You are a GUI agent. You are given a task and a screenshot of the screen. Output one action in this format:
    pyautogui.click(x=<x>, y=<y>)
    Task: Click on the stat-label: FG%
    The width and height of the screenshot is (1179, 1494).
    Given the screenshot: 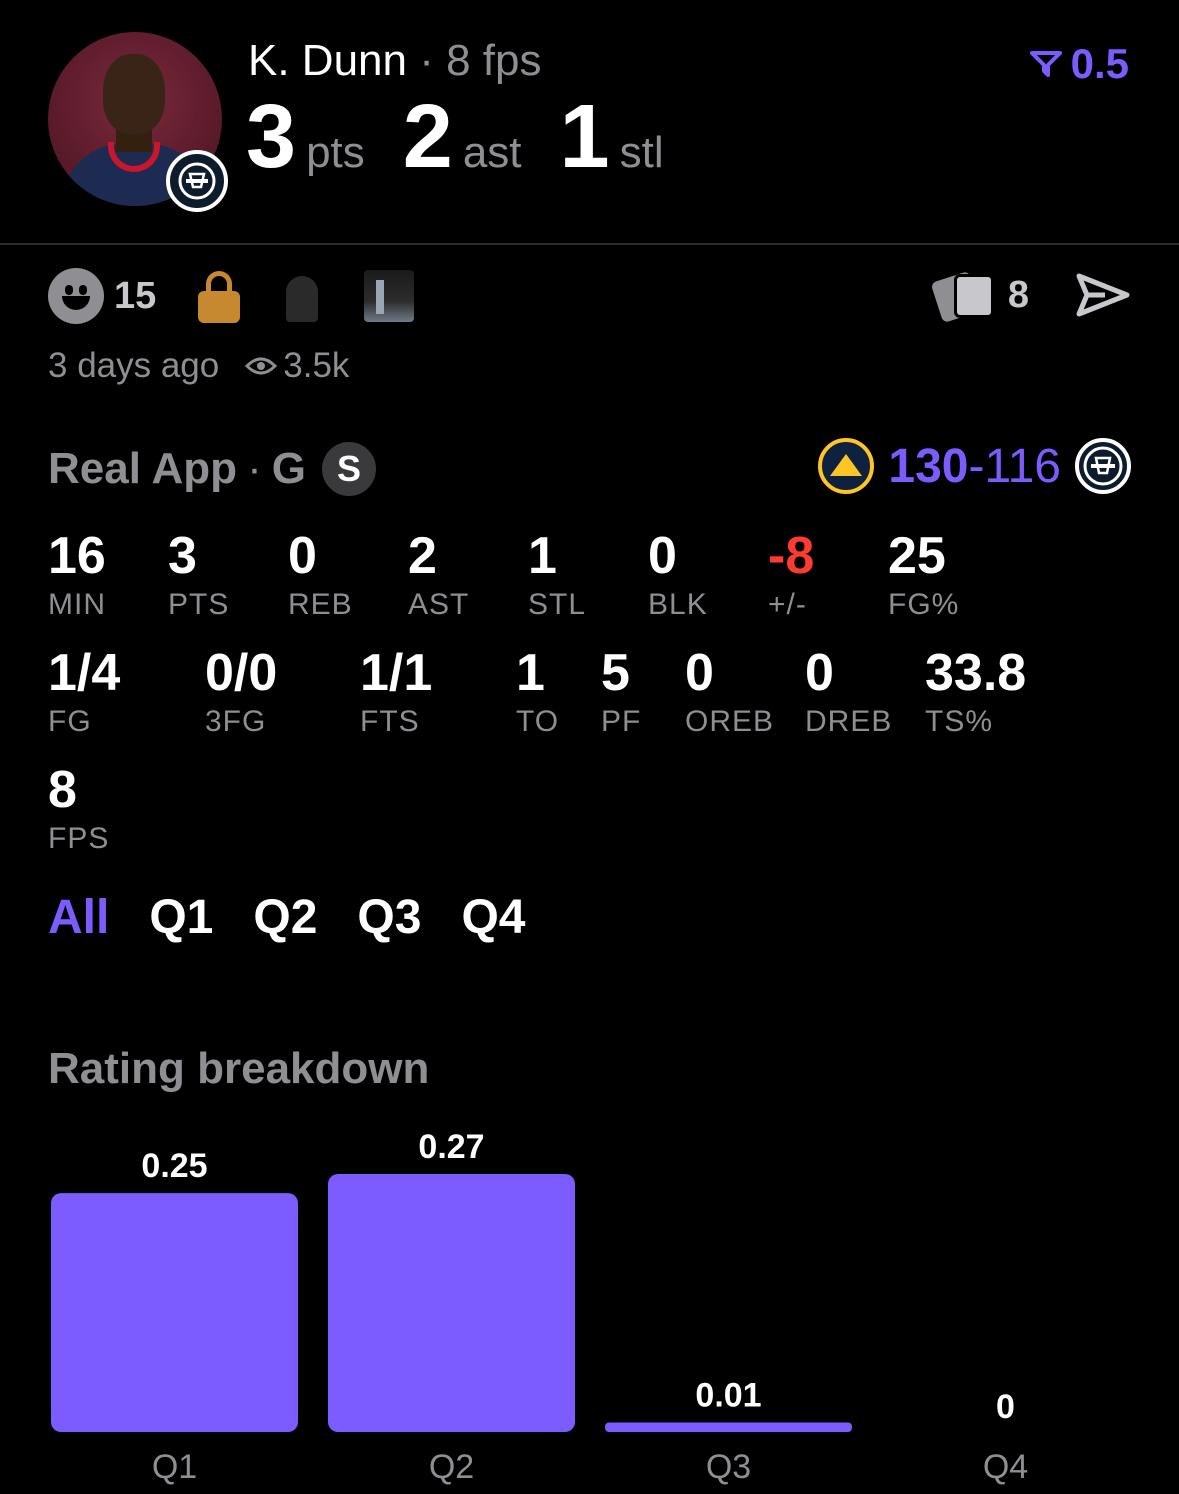 What is the action you would take?
    pyautogui.click(x=924, y=604)
    